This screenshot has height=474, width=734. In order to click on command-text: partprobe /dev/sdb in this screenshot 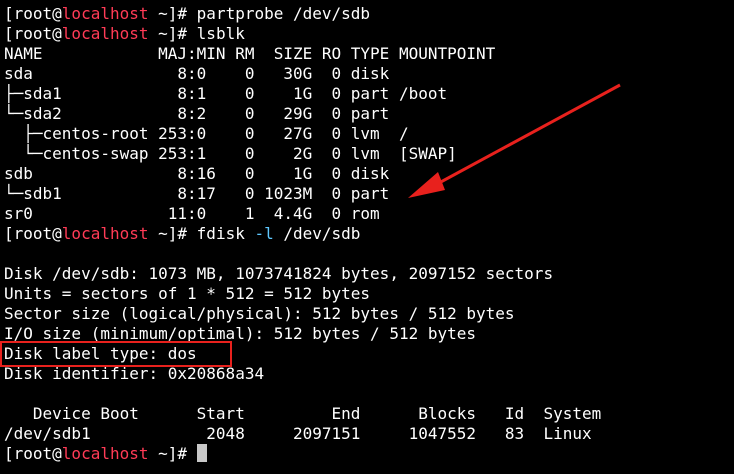, I will do `click(283, 13)`.